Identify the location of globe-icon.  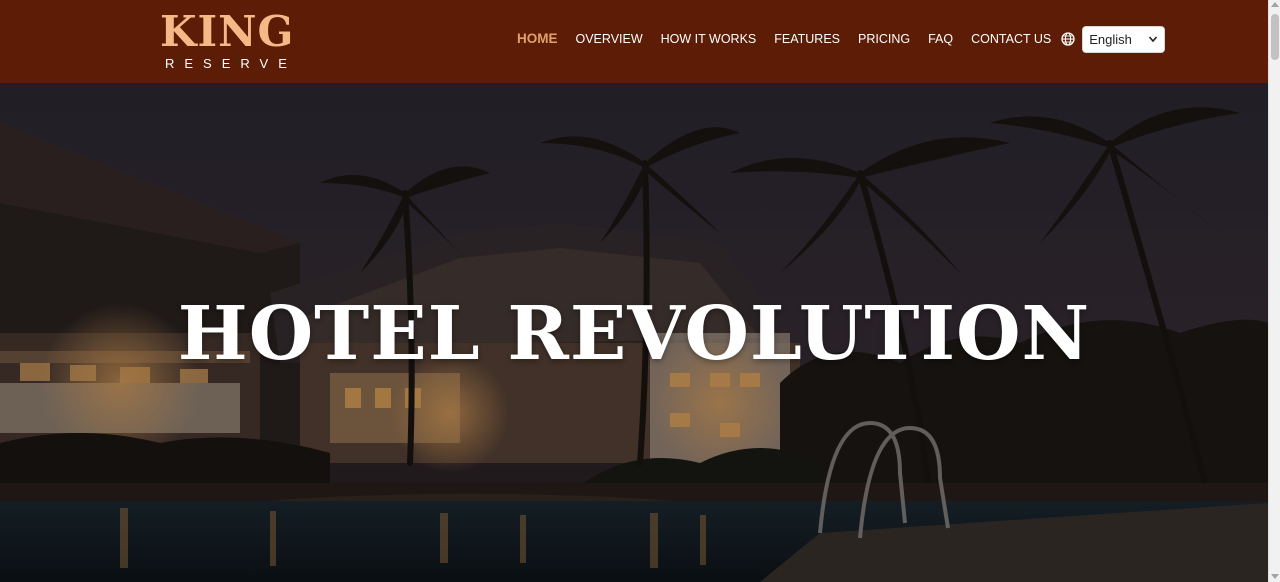
(1068, 39).